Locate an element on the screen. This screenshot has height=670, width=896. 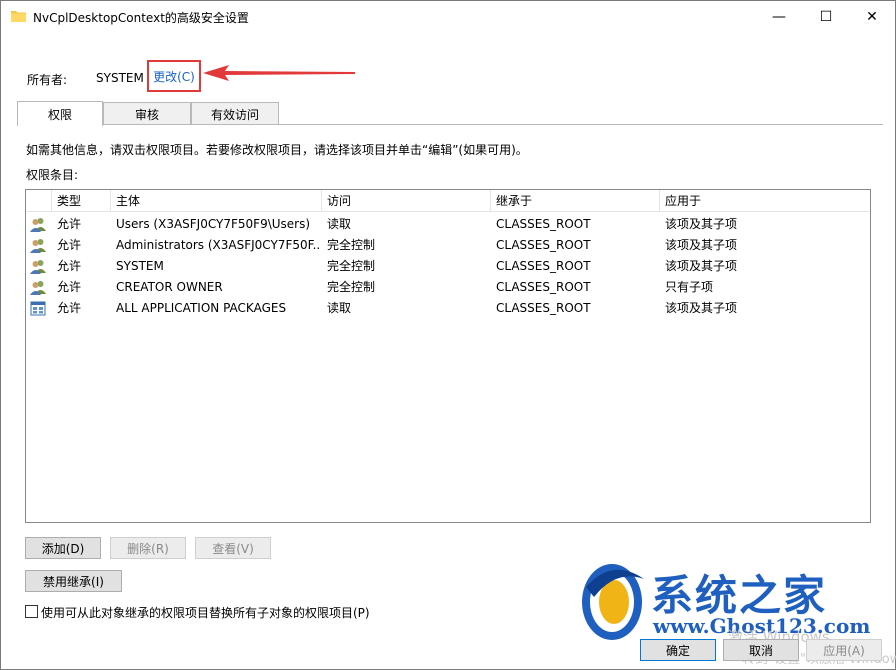
cell-principal: Users (X3ASFJ0CY7F50F9\Users) is located at coordinates (213, 224).